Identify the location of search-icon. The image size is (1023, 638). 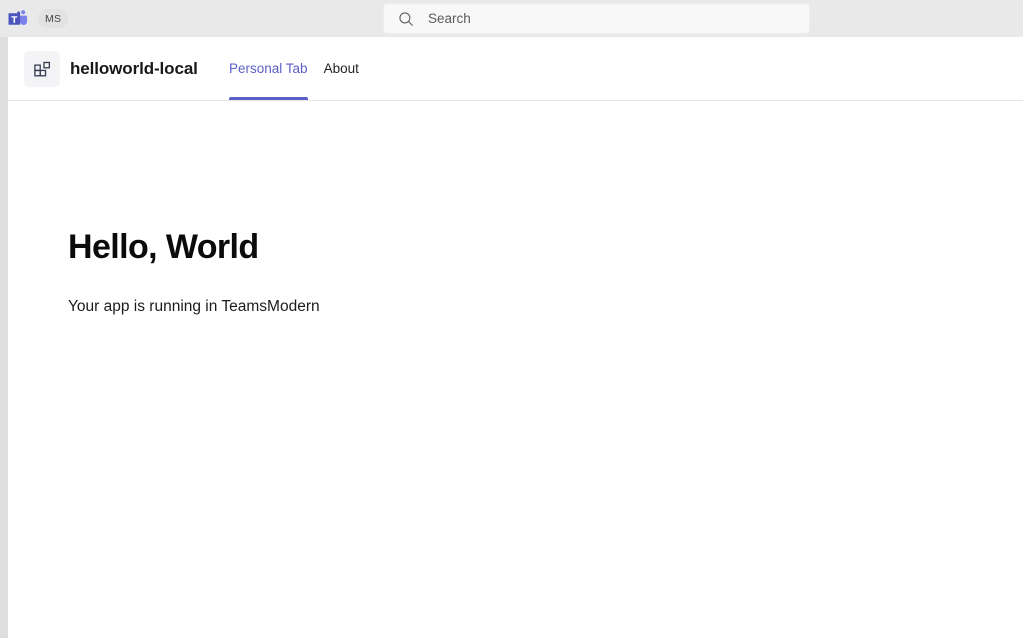
(406, 19).